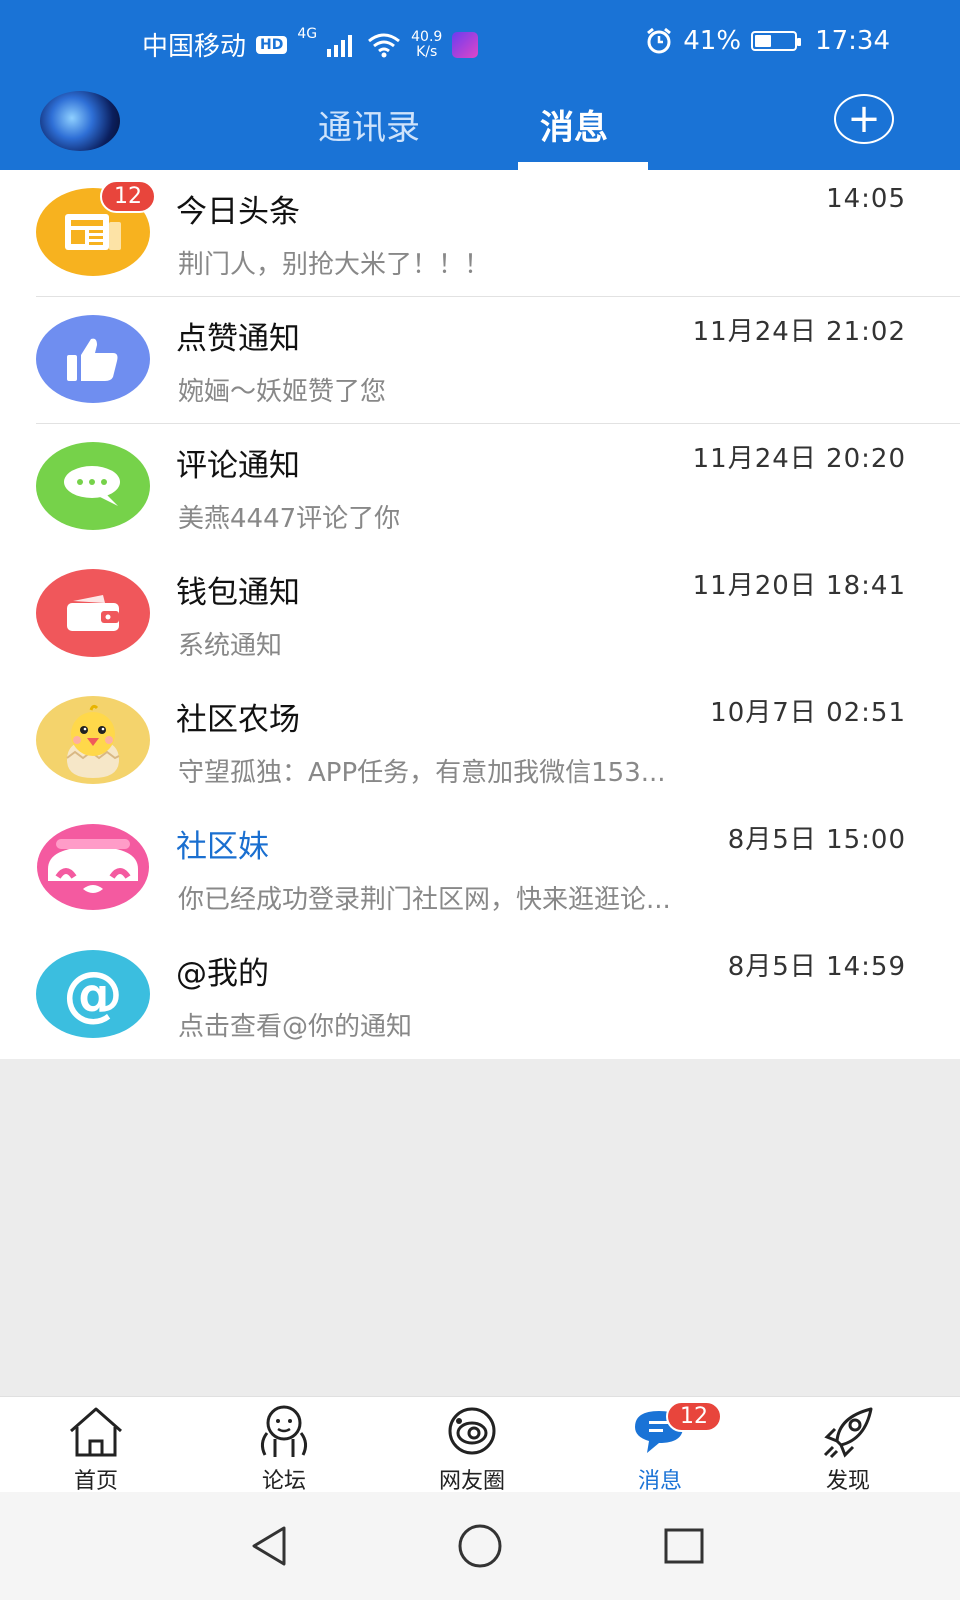 The image size is (960, 1600). What do you see at coordinates (659, 40) in the screenshot?
I see `alarm-icon` at bounding box center [659, 40].